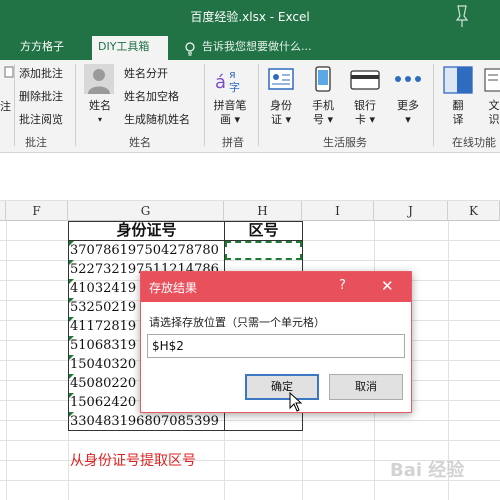  What do you see at coordinates (42, 48) in the screenshot?
I see `tab-fangfang: 方方格子` at bounding box center [42, 48].